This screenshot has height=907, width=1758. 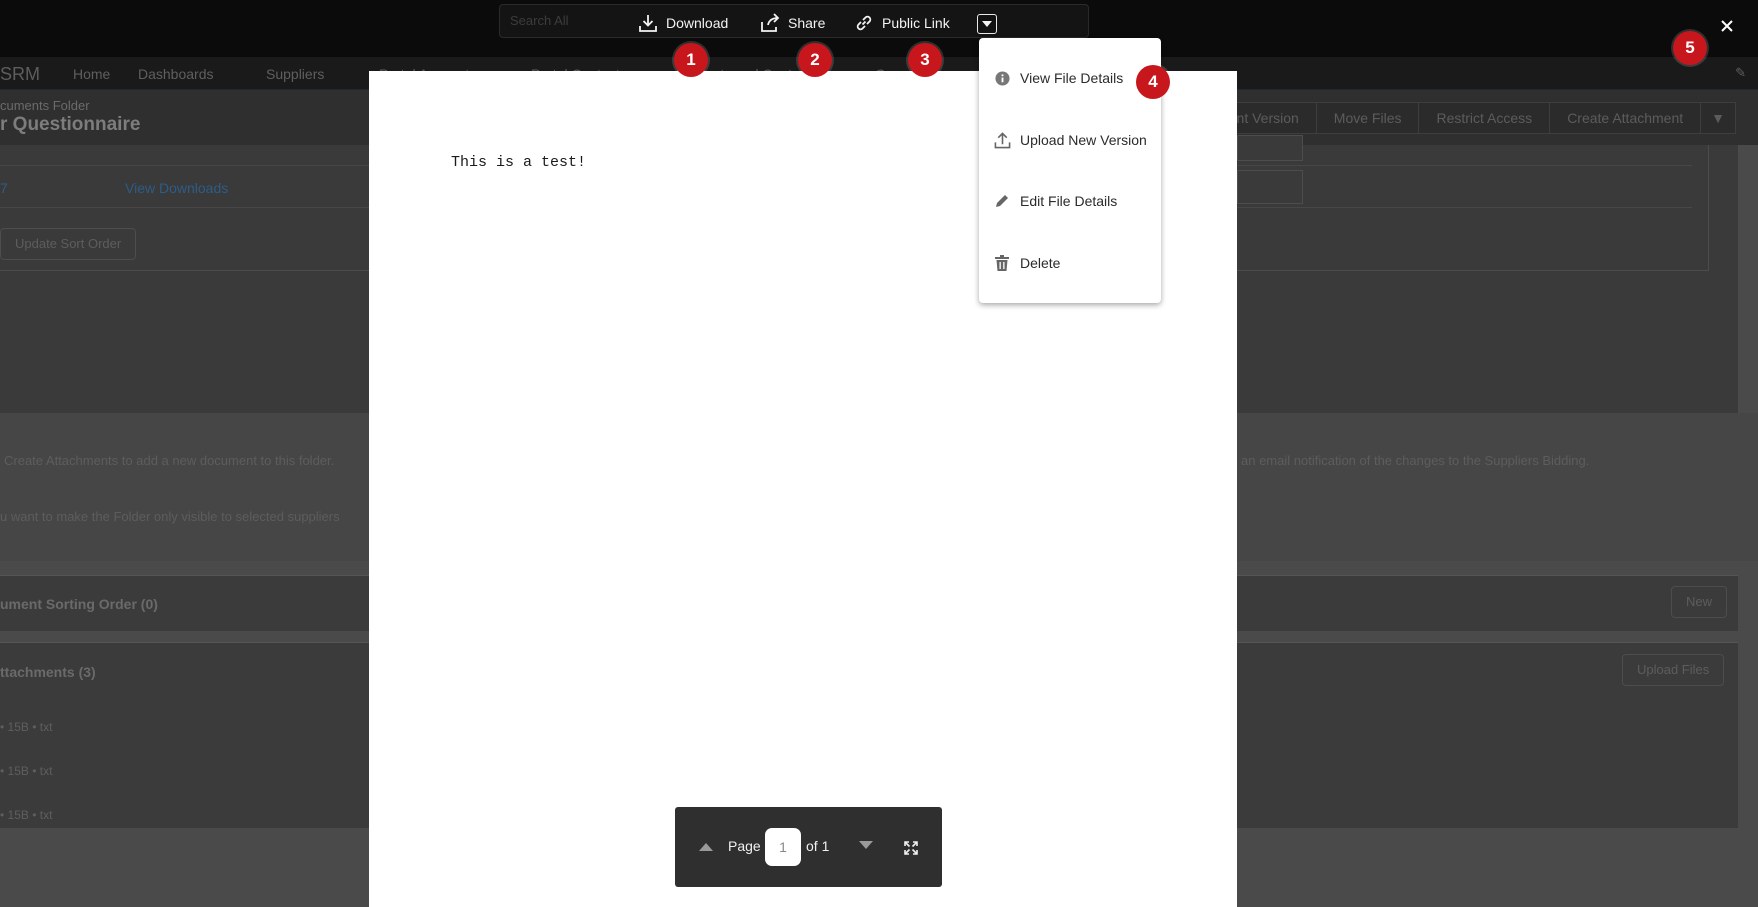 I want to click on section-title: ttachments (3), so click(x=48, y=672).